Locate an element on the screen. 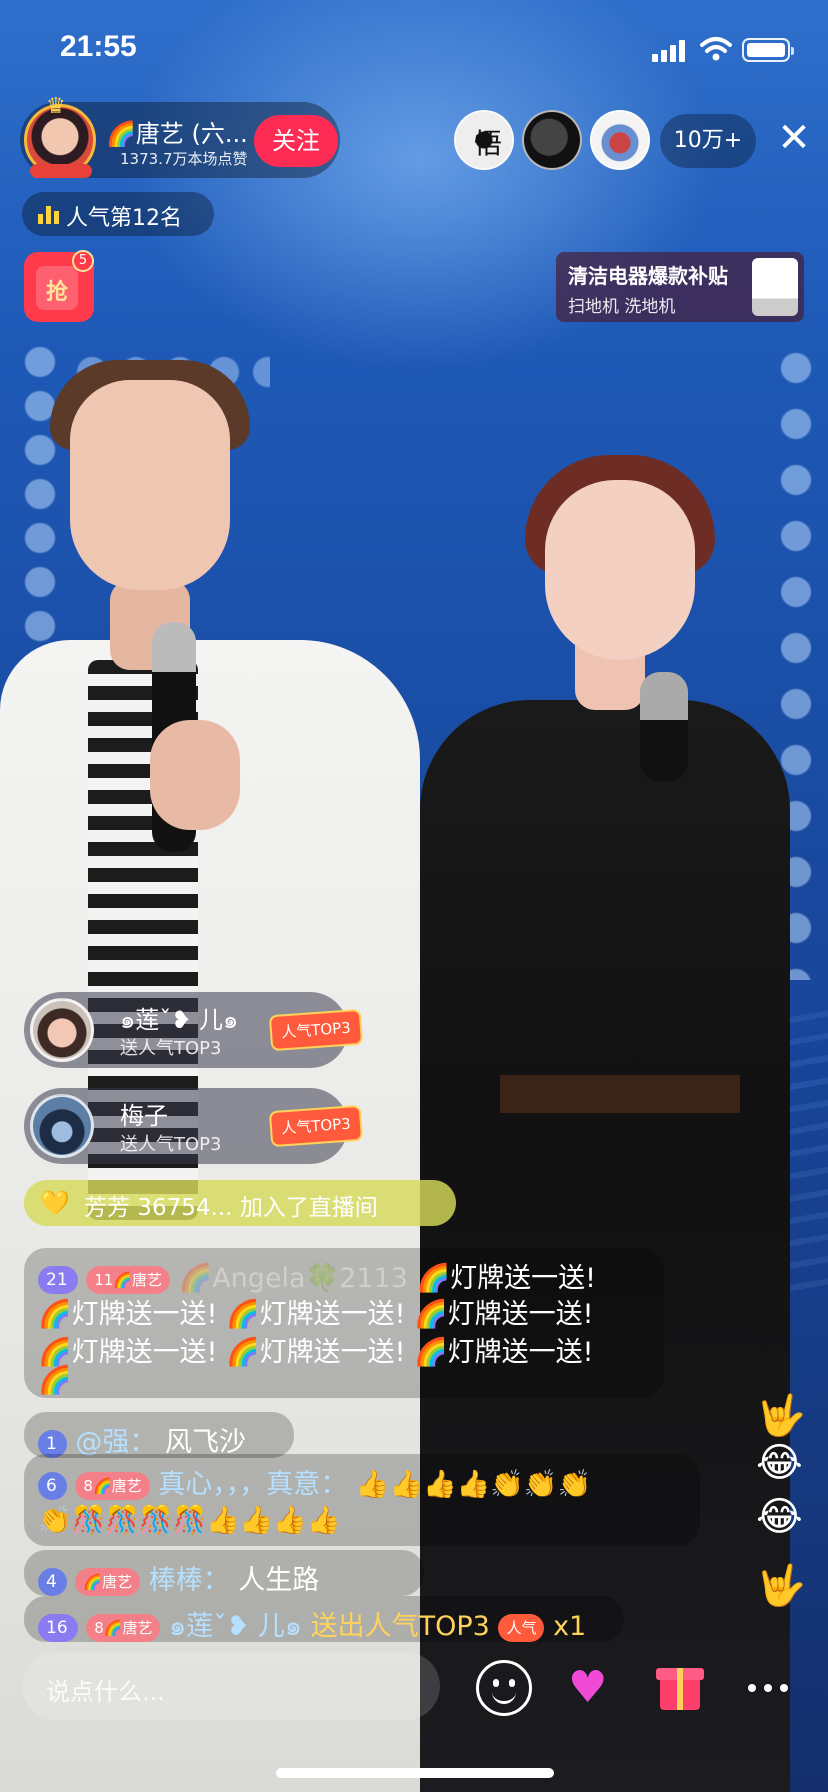 This screenshot has height=1792, width=828. gift-banner: 梅子 送人气TOP3 人气TOP3 is located at coordinates (194, 1126).